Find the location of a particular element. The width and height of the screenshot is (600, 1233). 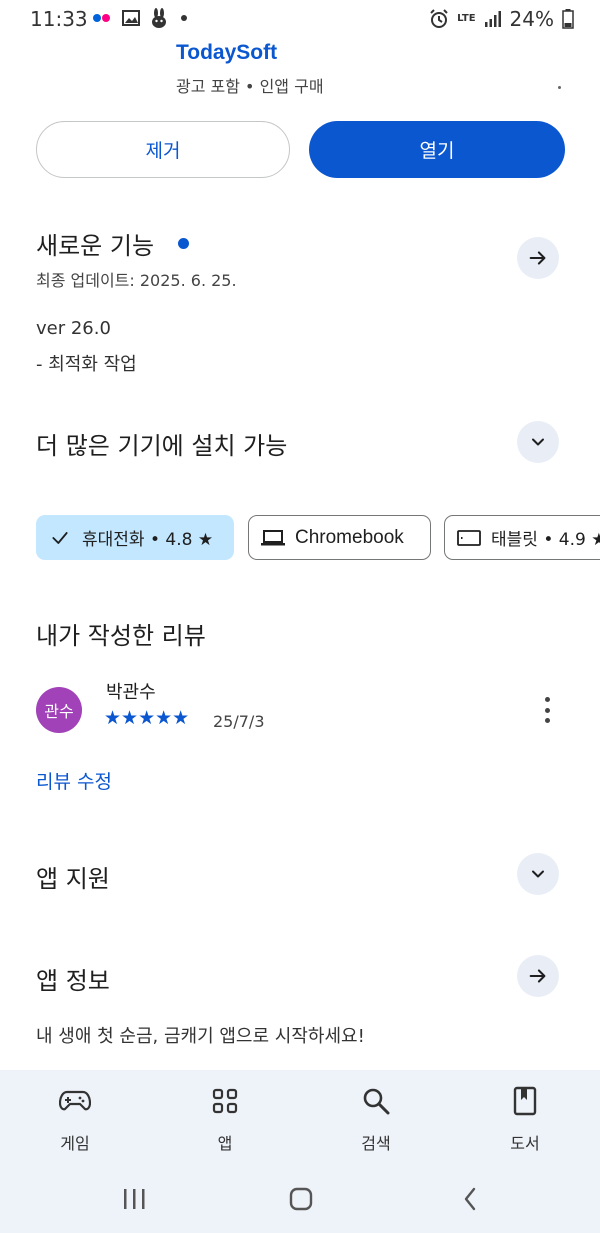

nav-label-apps: 앱 is located at coordinates (225, 1143).